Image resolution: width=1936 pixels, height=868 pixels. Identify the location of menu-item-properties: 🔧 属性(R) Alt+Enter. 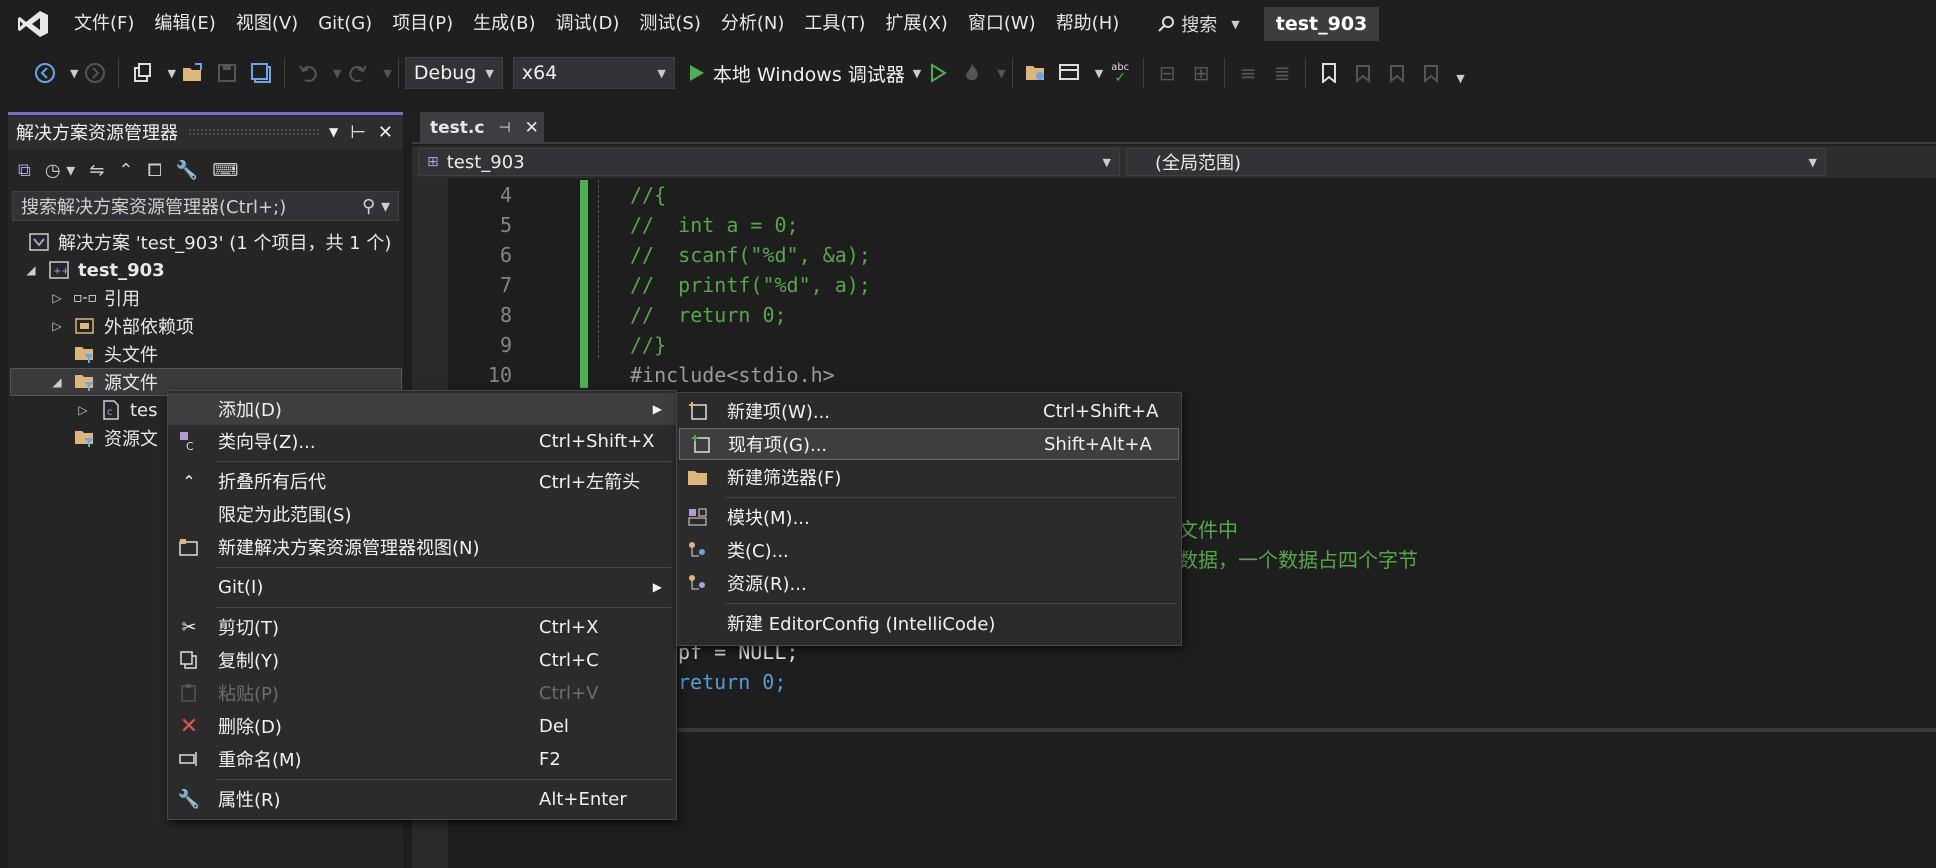
(422, 799).